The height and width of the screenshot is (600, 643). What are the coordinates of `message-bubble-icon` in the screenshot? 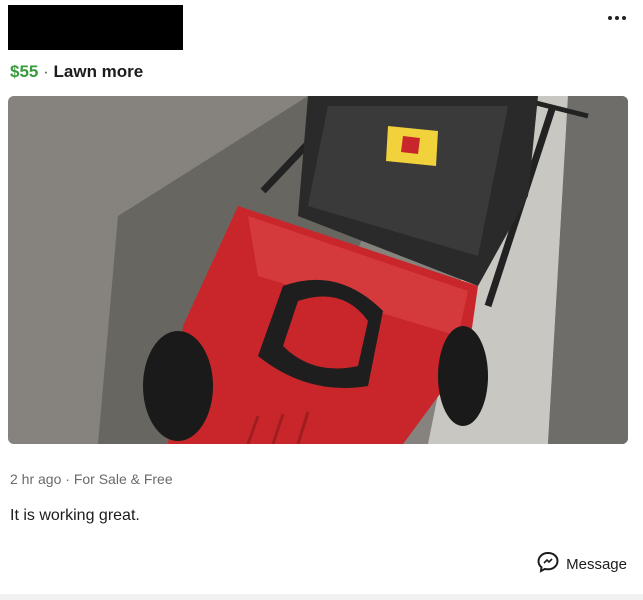 It's located at (548, 564).